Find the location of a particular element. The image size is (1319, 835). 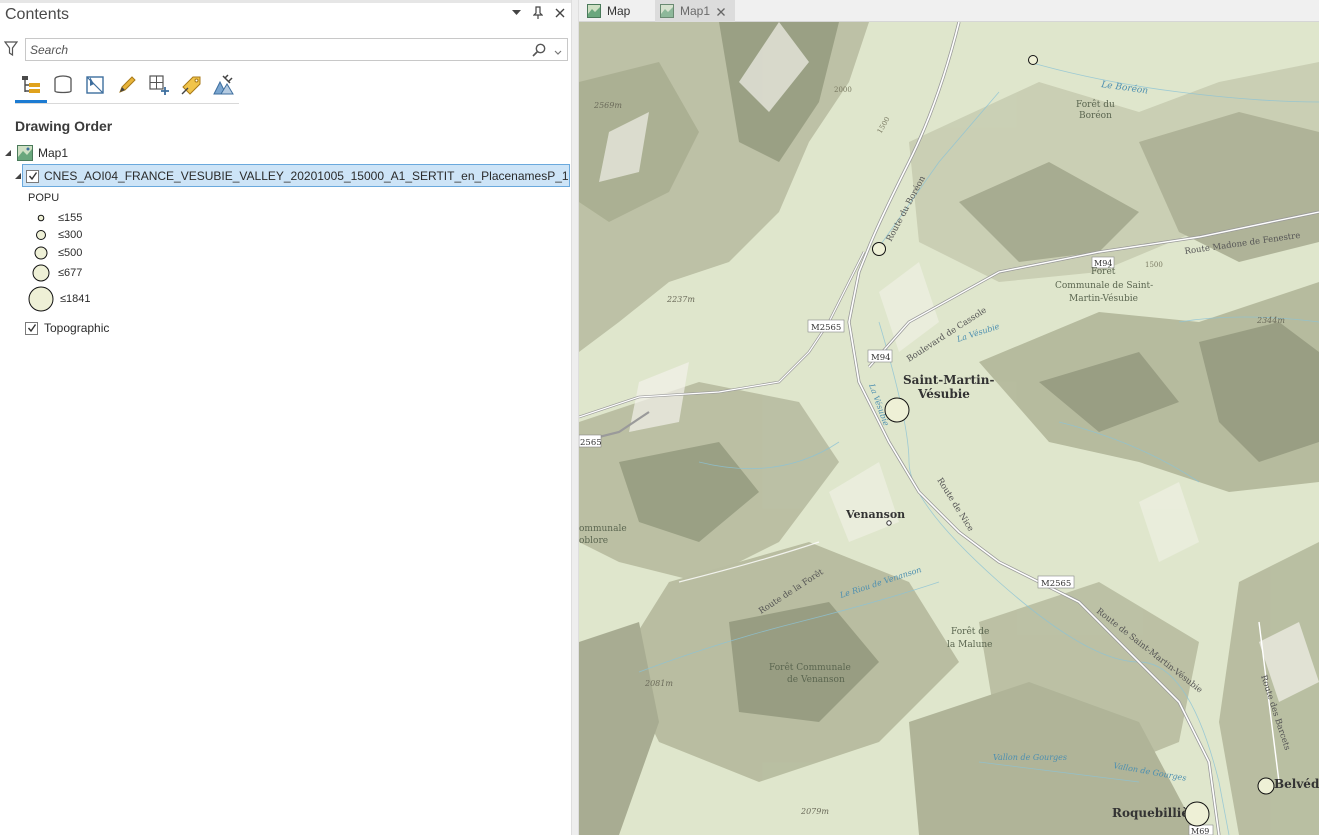

tab-map: Map is located at coordinates (618, 11).